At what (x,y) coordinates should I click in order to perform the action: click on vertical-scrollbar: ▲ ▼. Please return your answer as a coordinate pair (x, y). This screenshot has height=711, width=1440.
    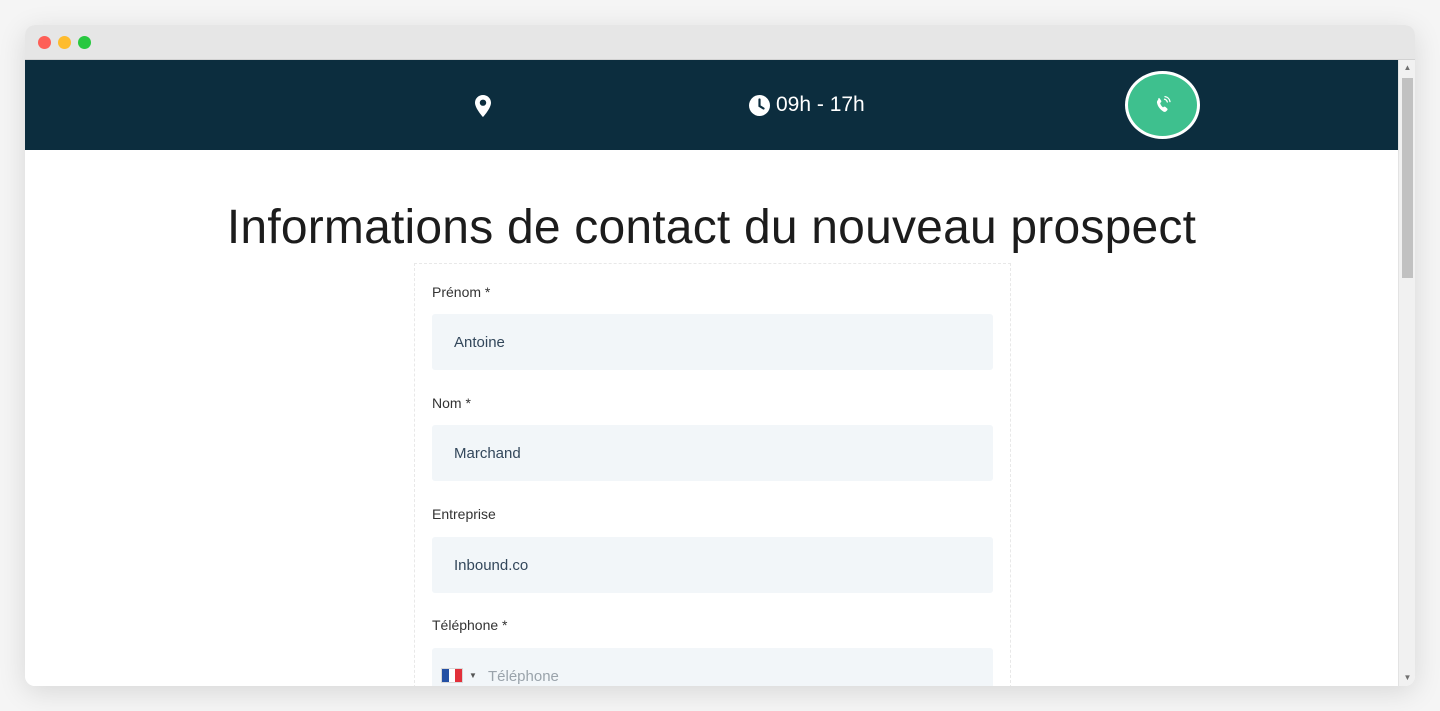
    Looking at the image, I should click on (1406, 373).